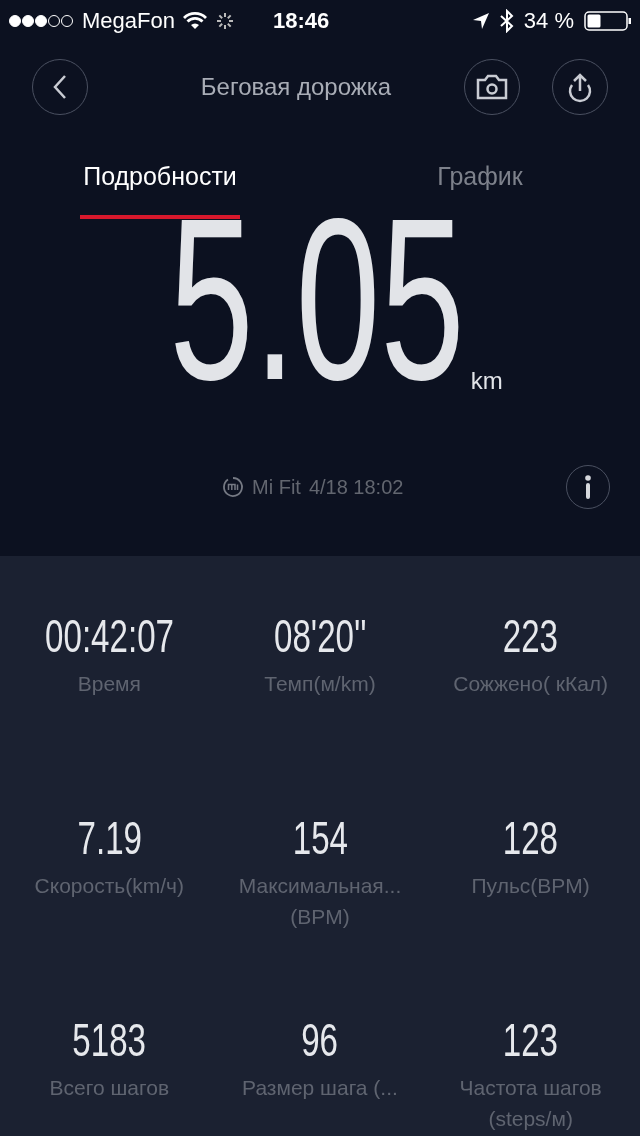 This screenshot has width=640, height=1136. Describe the element at coordinates (109, 684) in the screenshot. I see `stat-label: Время` at that location.